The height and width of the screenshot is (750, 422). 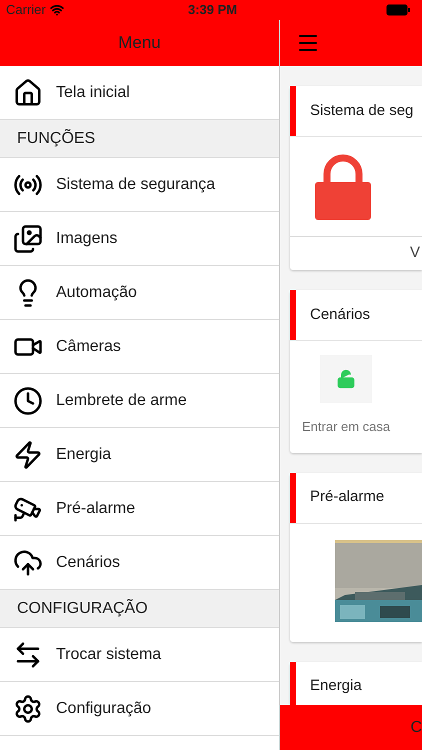 What do you see at coordinates (335, 686) in the screenshot?
I see `card-title: Energia` at bounding box center [335, 686].